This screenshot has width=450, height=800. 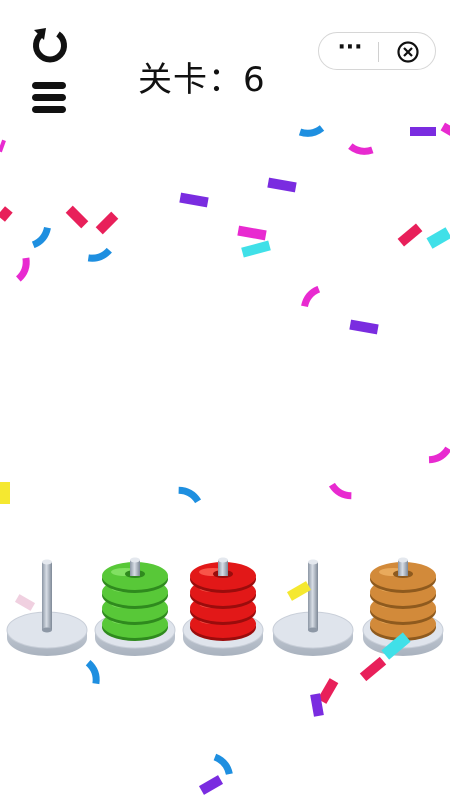 What do you see at coordinates (50, 98) in the screenshot?
I see `hamburger-menu-icon` at bounding box center [50, 98].